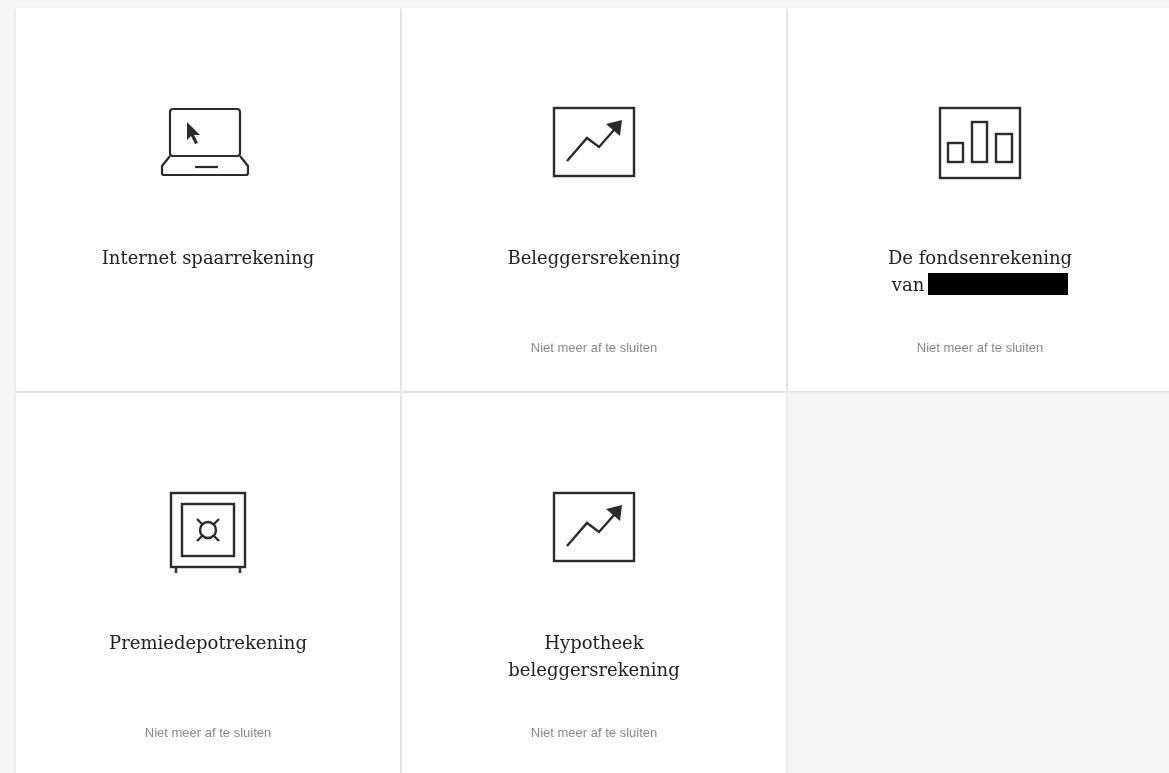 This screenshot has width=1169, height=773. I want to click on card-title: Internet spaarrekening, so click(208, 257).